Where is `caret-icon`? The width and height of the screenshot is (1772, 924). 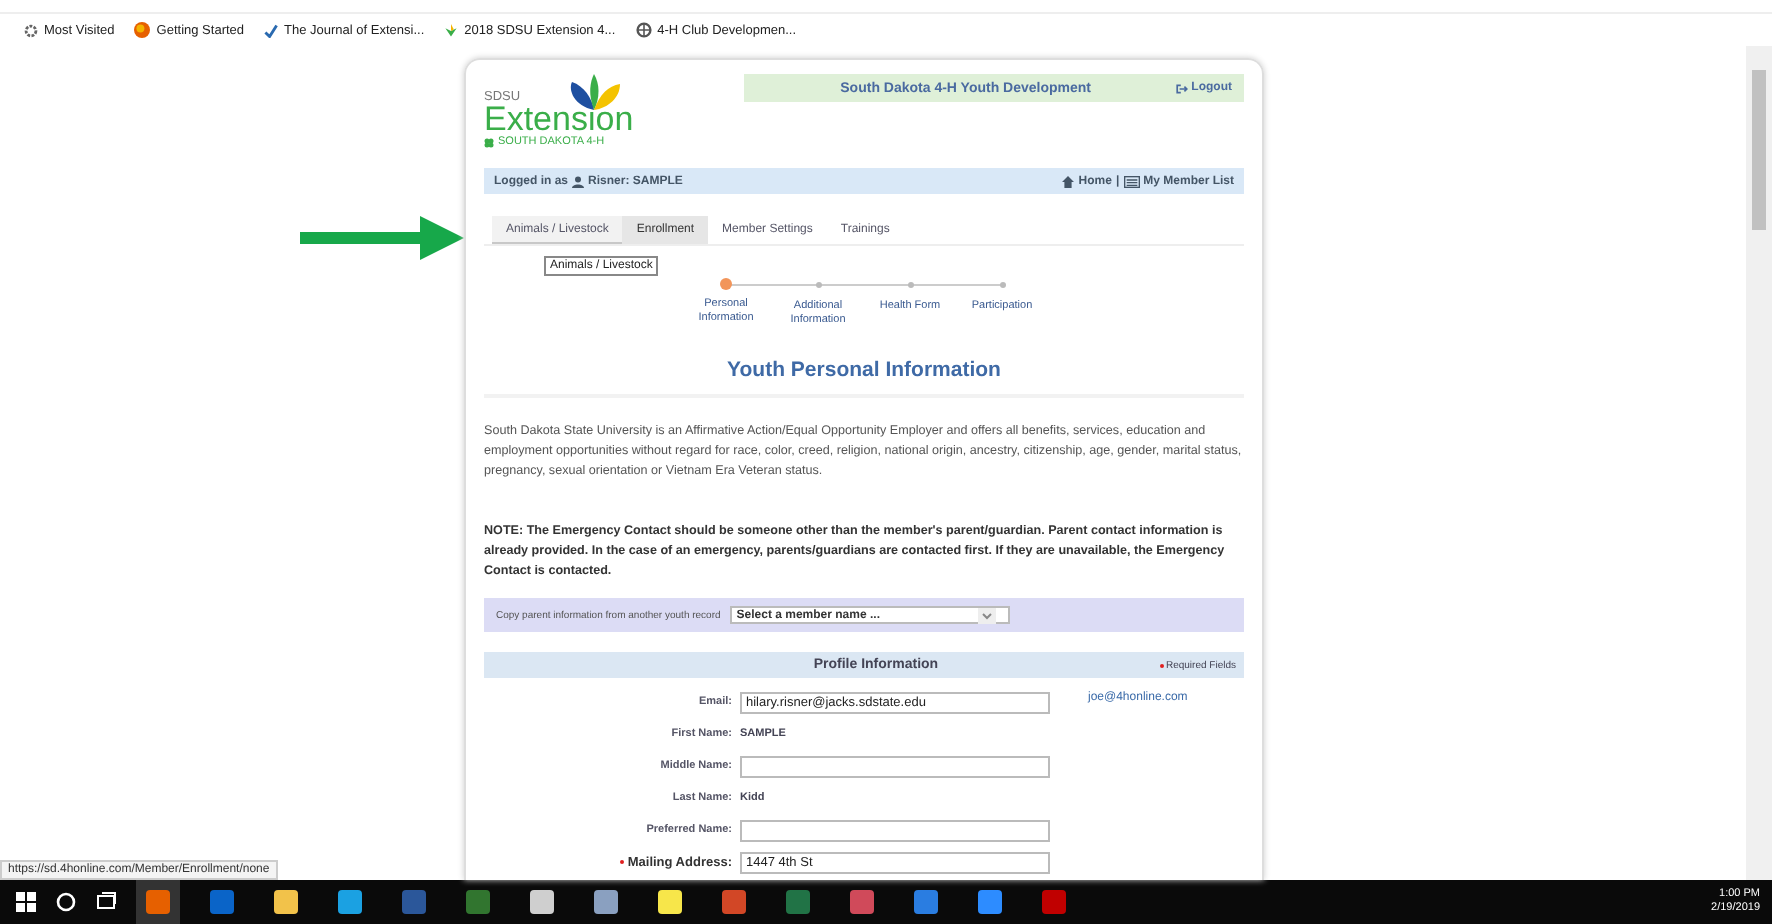 caret-icon is located at coordinates (987, 615).